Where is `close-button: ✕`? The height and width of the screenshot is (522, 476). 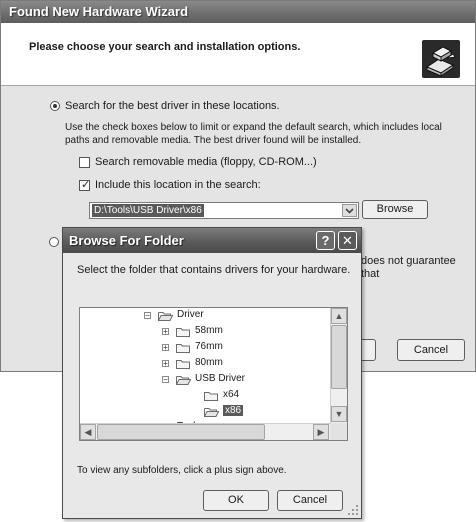
close-button: ✕ is located at coordinates (347, 240).